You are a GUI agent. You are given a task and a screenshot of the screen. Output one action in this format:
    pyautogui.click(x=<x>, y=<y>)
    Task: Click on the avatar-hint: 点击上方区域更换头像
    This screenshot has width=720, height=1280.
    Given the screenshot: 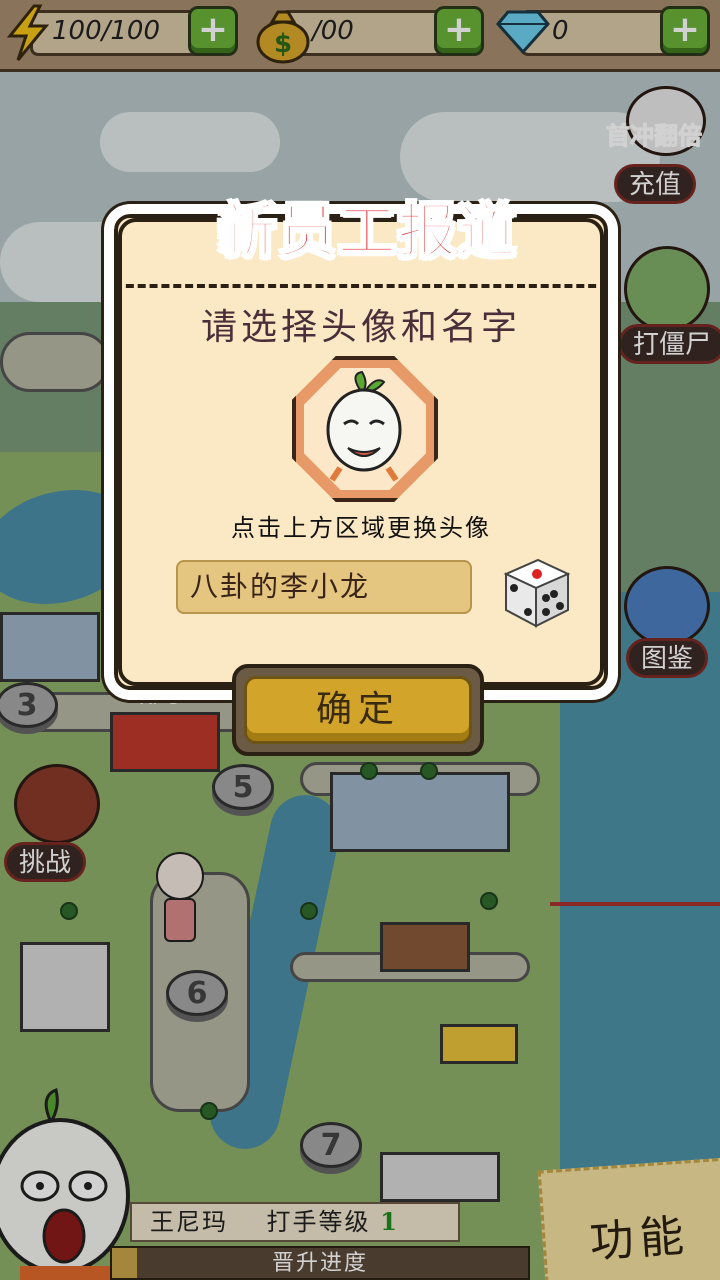 What is the action you would take?
    pyautogui.click(x=361, y=528)
    